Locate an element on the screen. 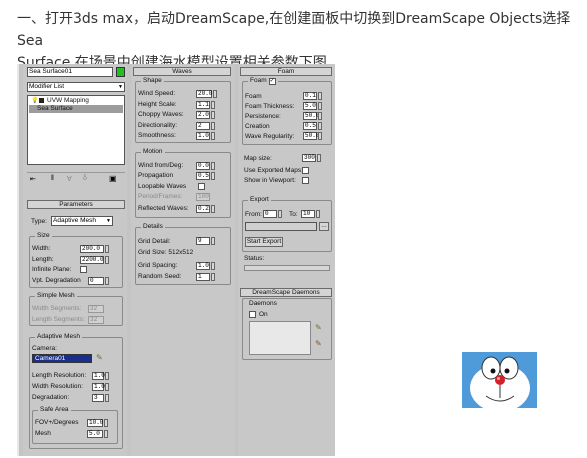  daemons-on-checkbox is located at coordinates (252, 314).